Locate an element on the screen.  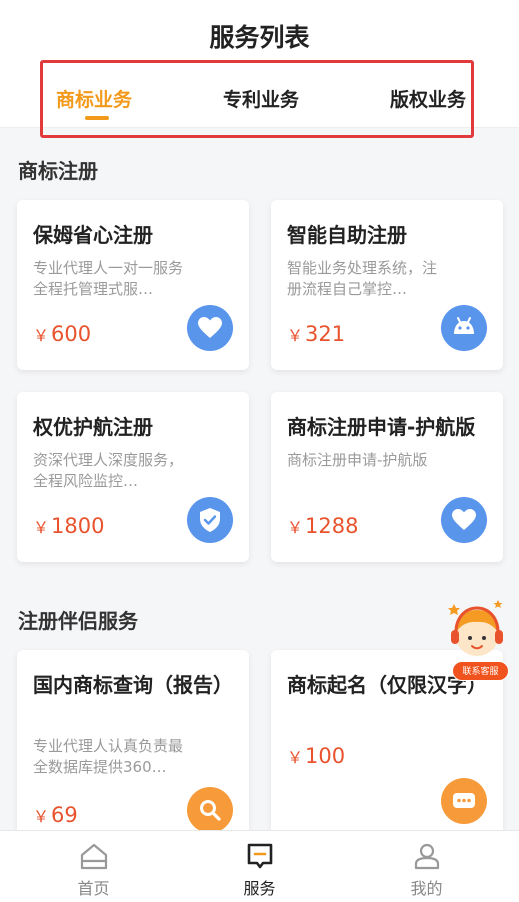
tab-trademark: 商标业务 is located at coordinates (94, 98).